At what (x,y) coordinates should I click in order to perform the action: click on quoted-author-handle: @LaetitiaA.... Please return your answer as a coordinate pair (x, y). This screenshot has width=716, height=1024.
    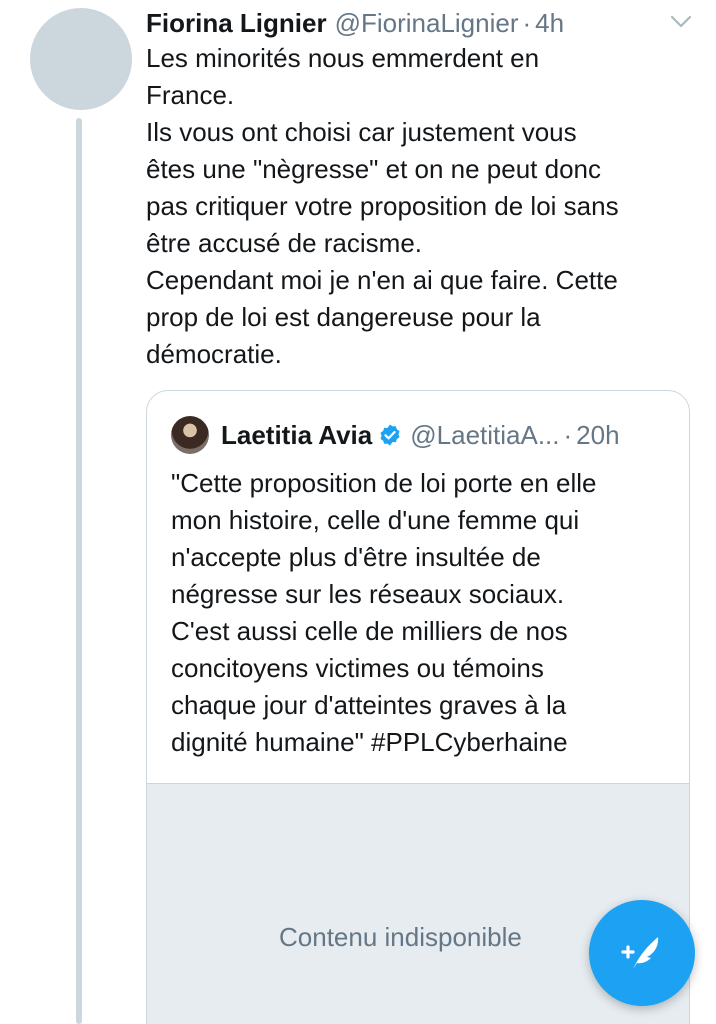
    Looking at the image, I should click on (485, 434).